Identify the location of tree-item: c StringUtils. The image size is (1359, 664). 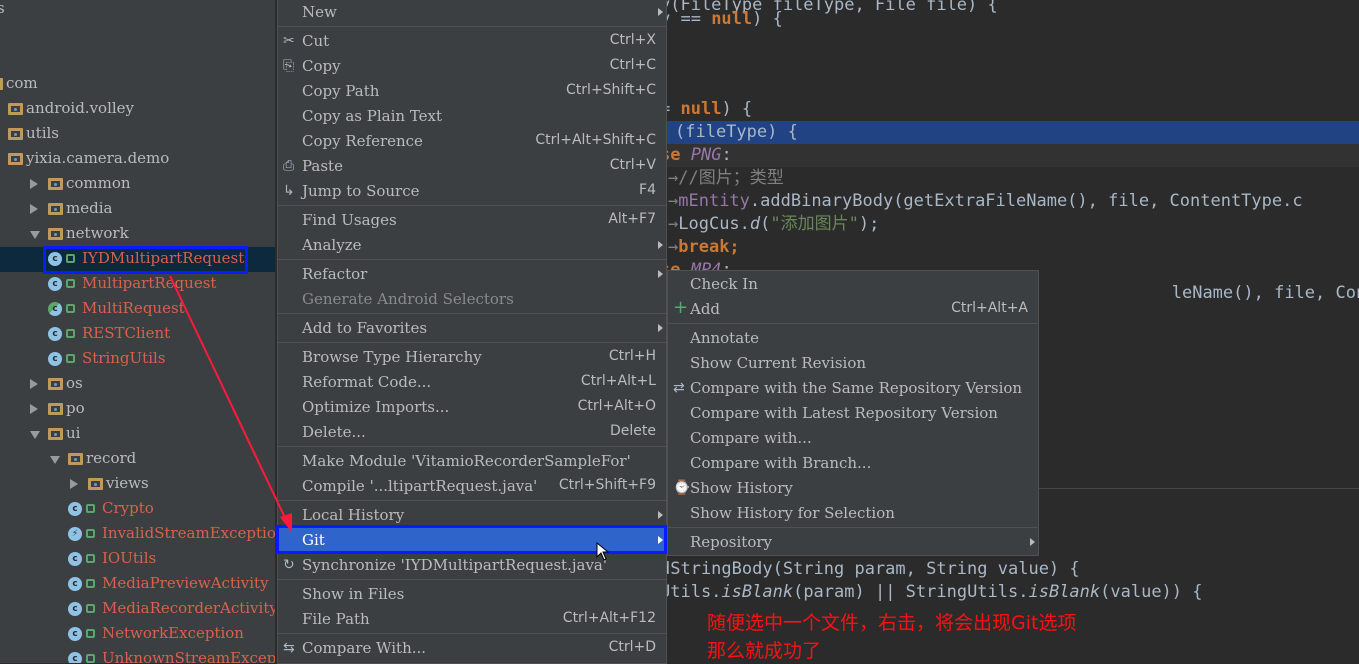
(137, 359).